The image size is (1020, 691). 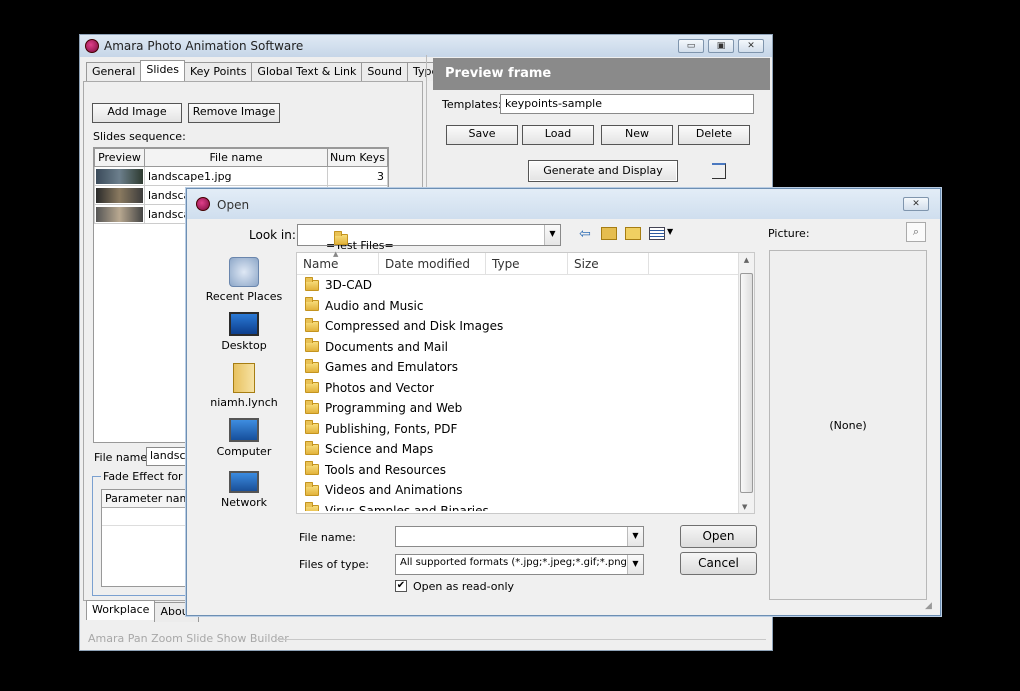 What do you see at coordinates (121, 610) in the screenshot?
I see `tab-workplace: Workplace` at bounding box center [121, 610].